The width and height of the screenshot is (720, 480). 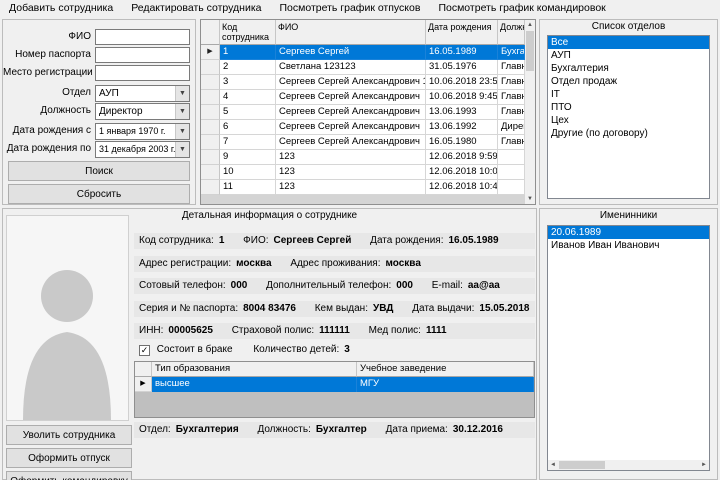 I want to click on cell-education-type: высшее, so click(x=254, y=384).